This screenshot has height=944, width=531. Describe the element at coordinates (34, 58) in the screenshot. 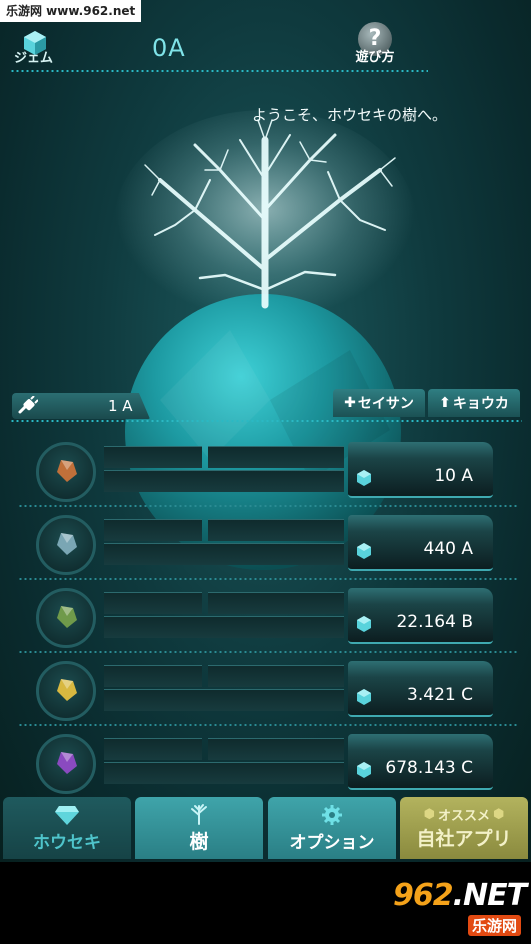

I see `gem-label: ジェム` at that location.